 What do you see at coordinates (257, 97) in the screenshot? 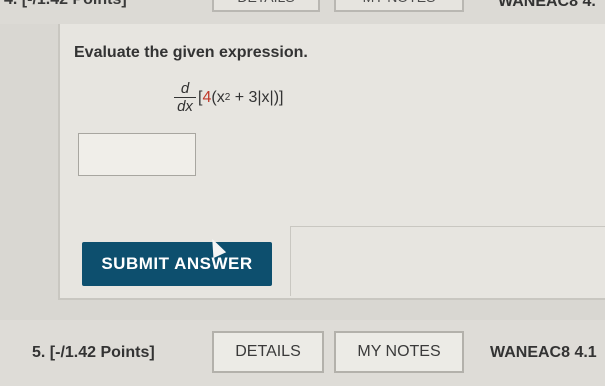
I see `expression-rest: + 3|x|)]` at bounding box center [257, 97].